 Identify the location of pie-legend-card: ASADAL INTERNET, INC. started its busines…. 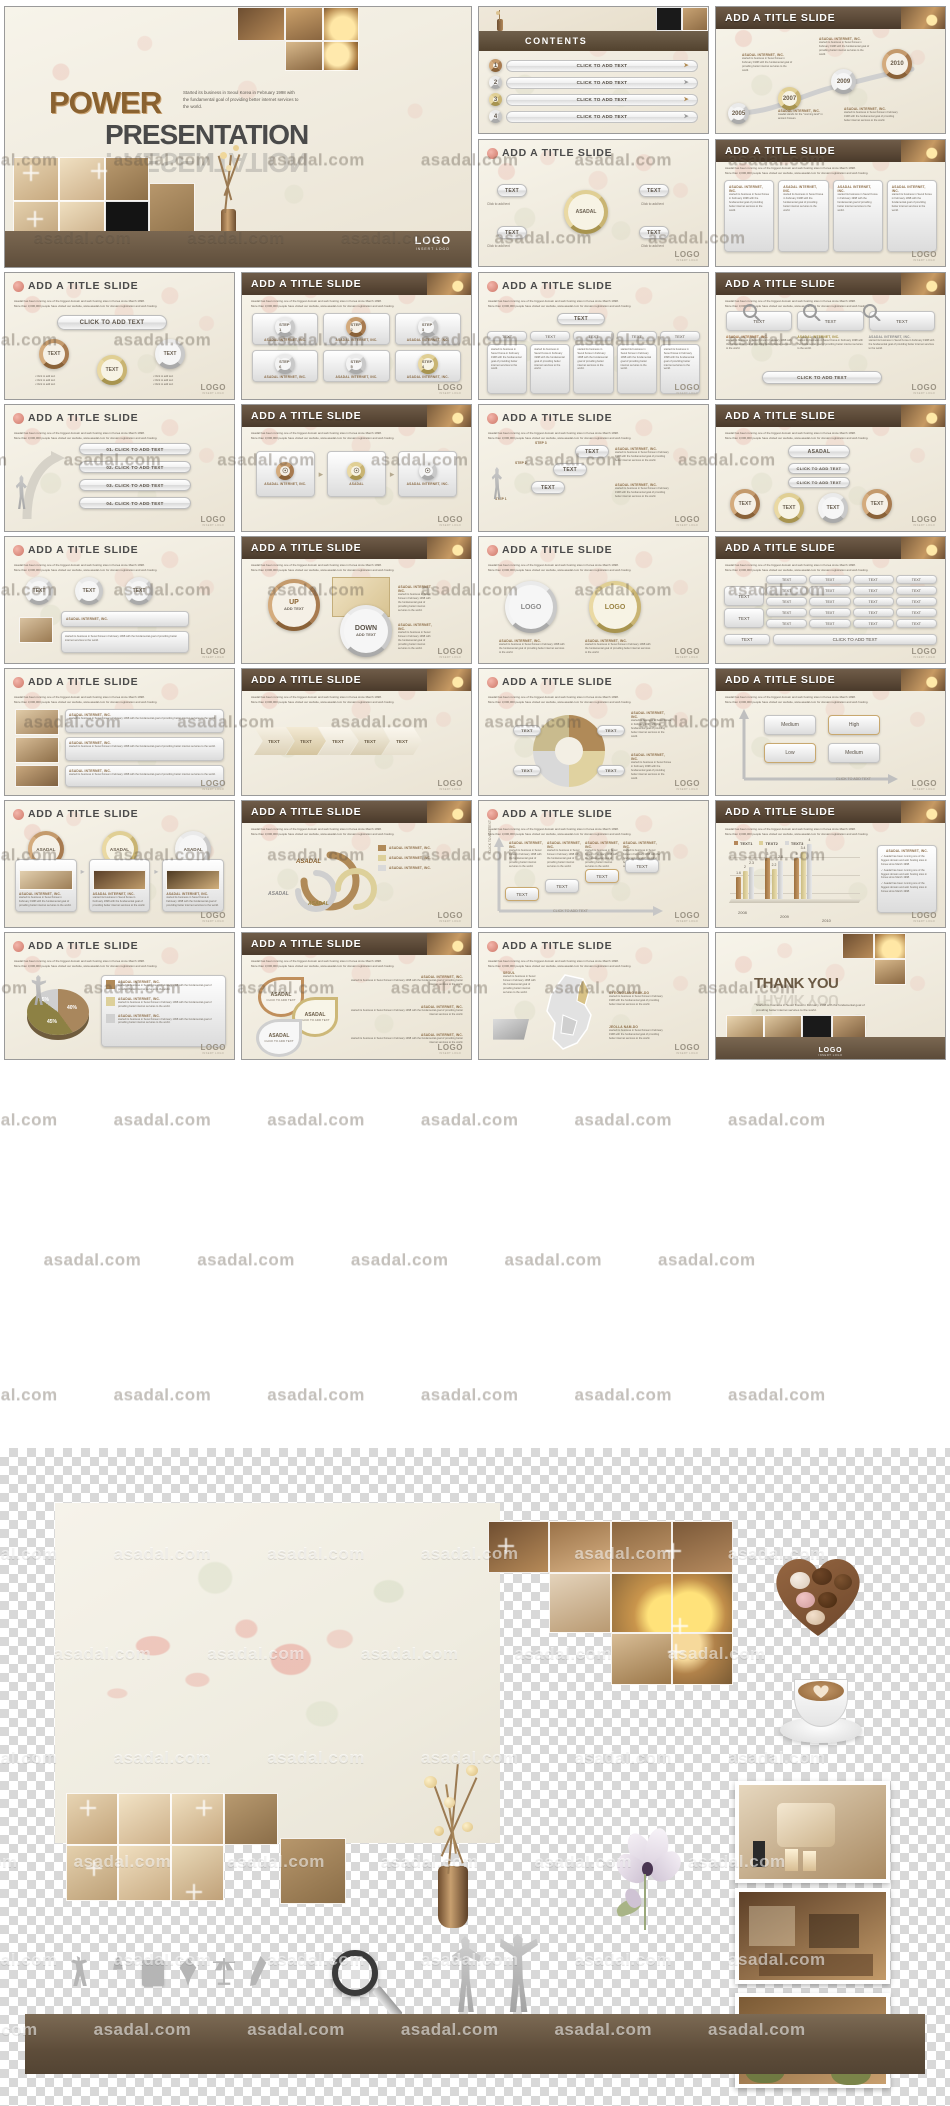
(163, 1011).